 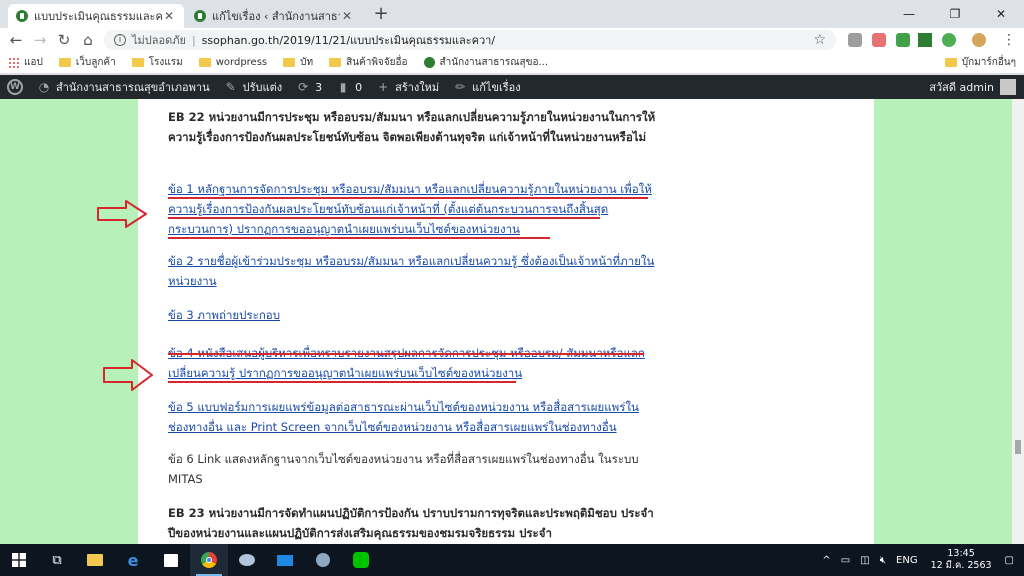 What do you see at coordinates (979, 40) in the screenshot?
I see `profile-avatar` at bounding box center [979, 40].